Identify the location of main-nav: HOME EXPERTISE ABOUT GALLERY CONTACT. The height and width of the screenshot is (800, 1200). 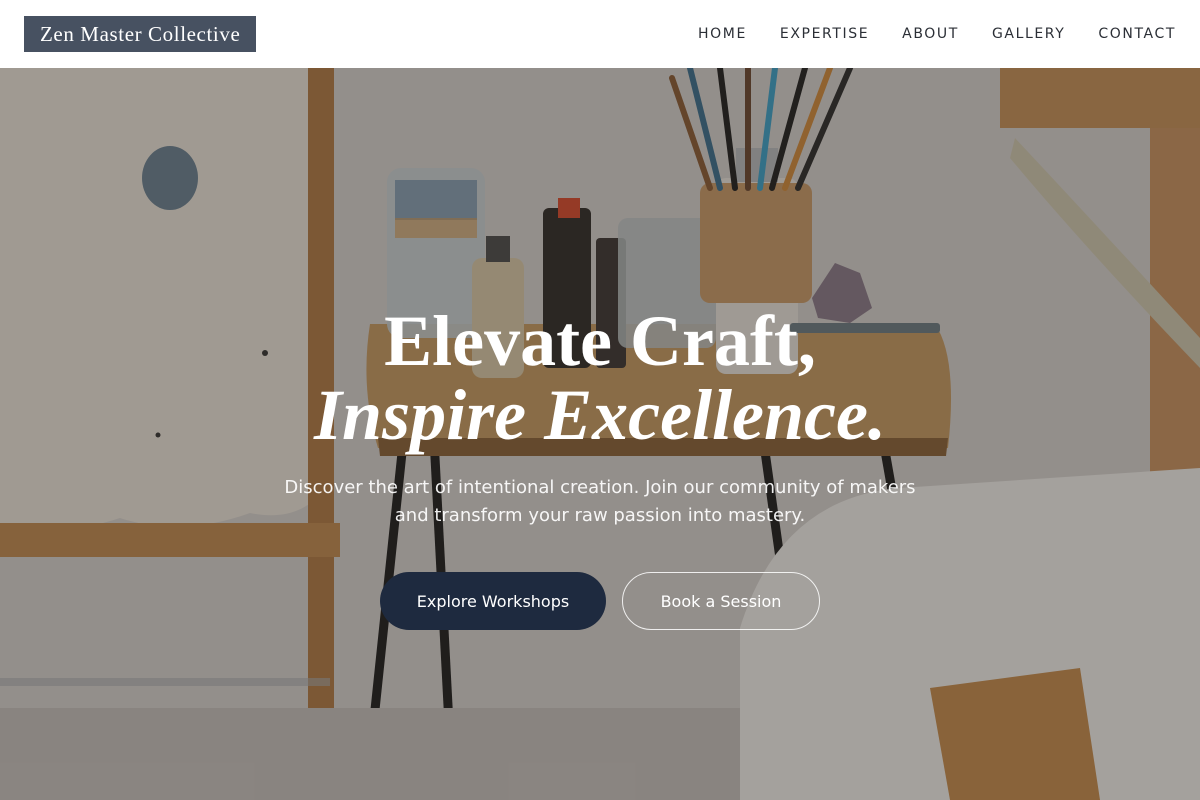
(937, 34).